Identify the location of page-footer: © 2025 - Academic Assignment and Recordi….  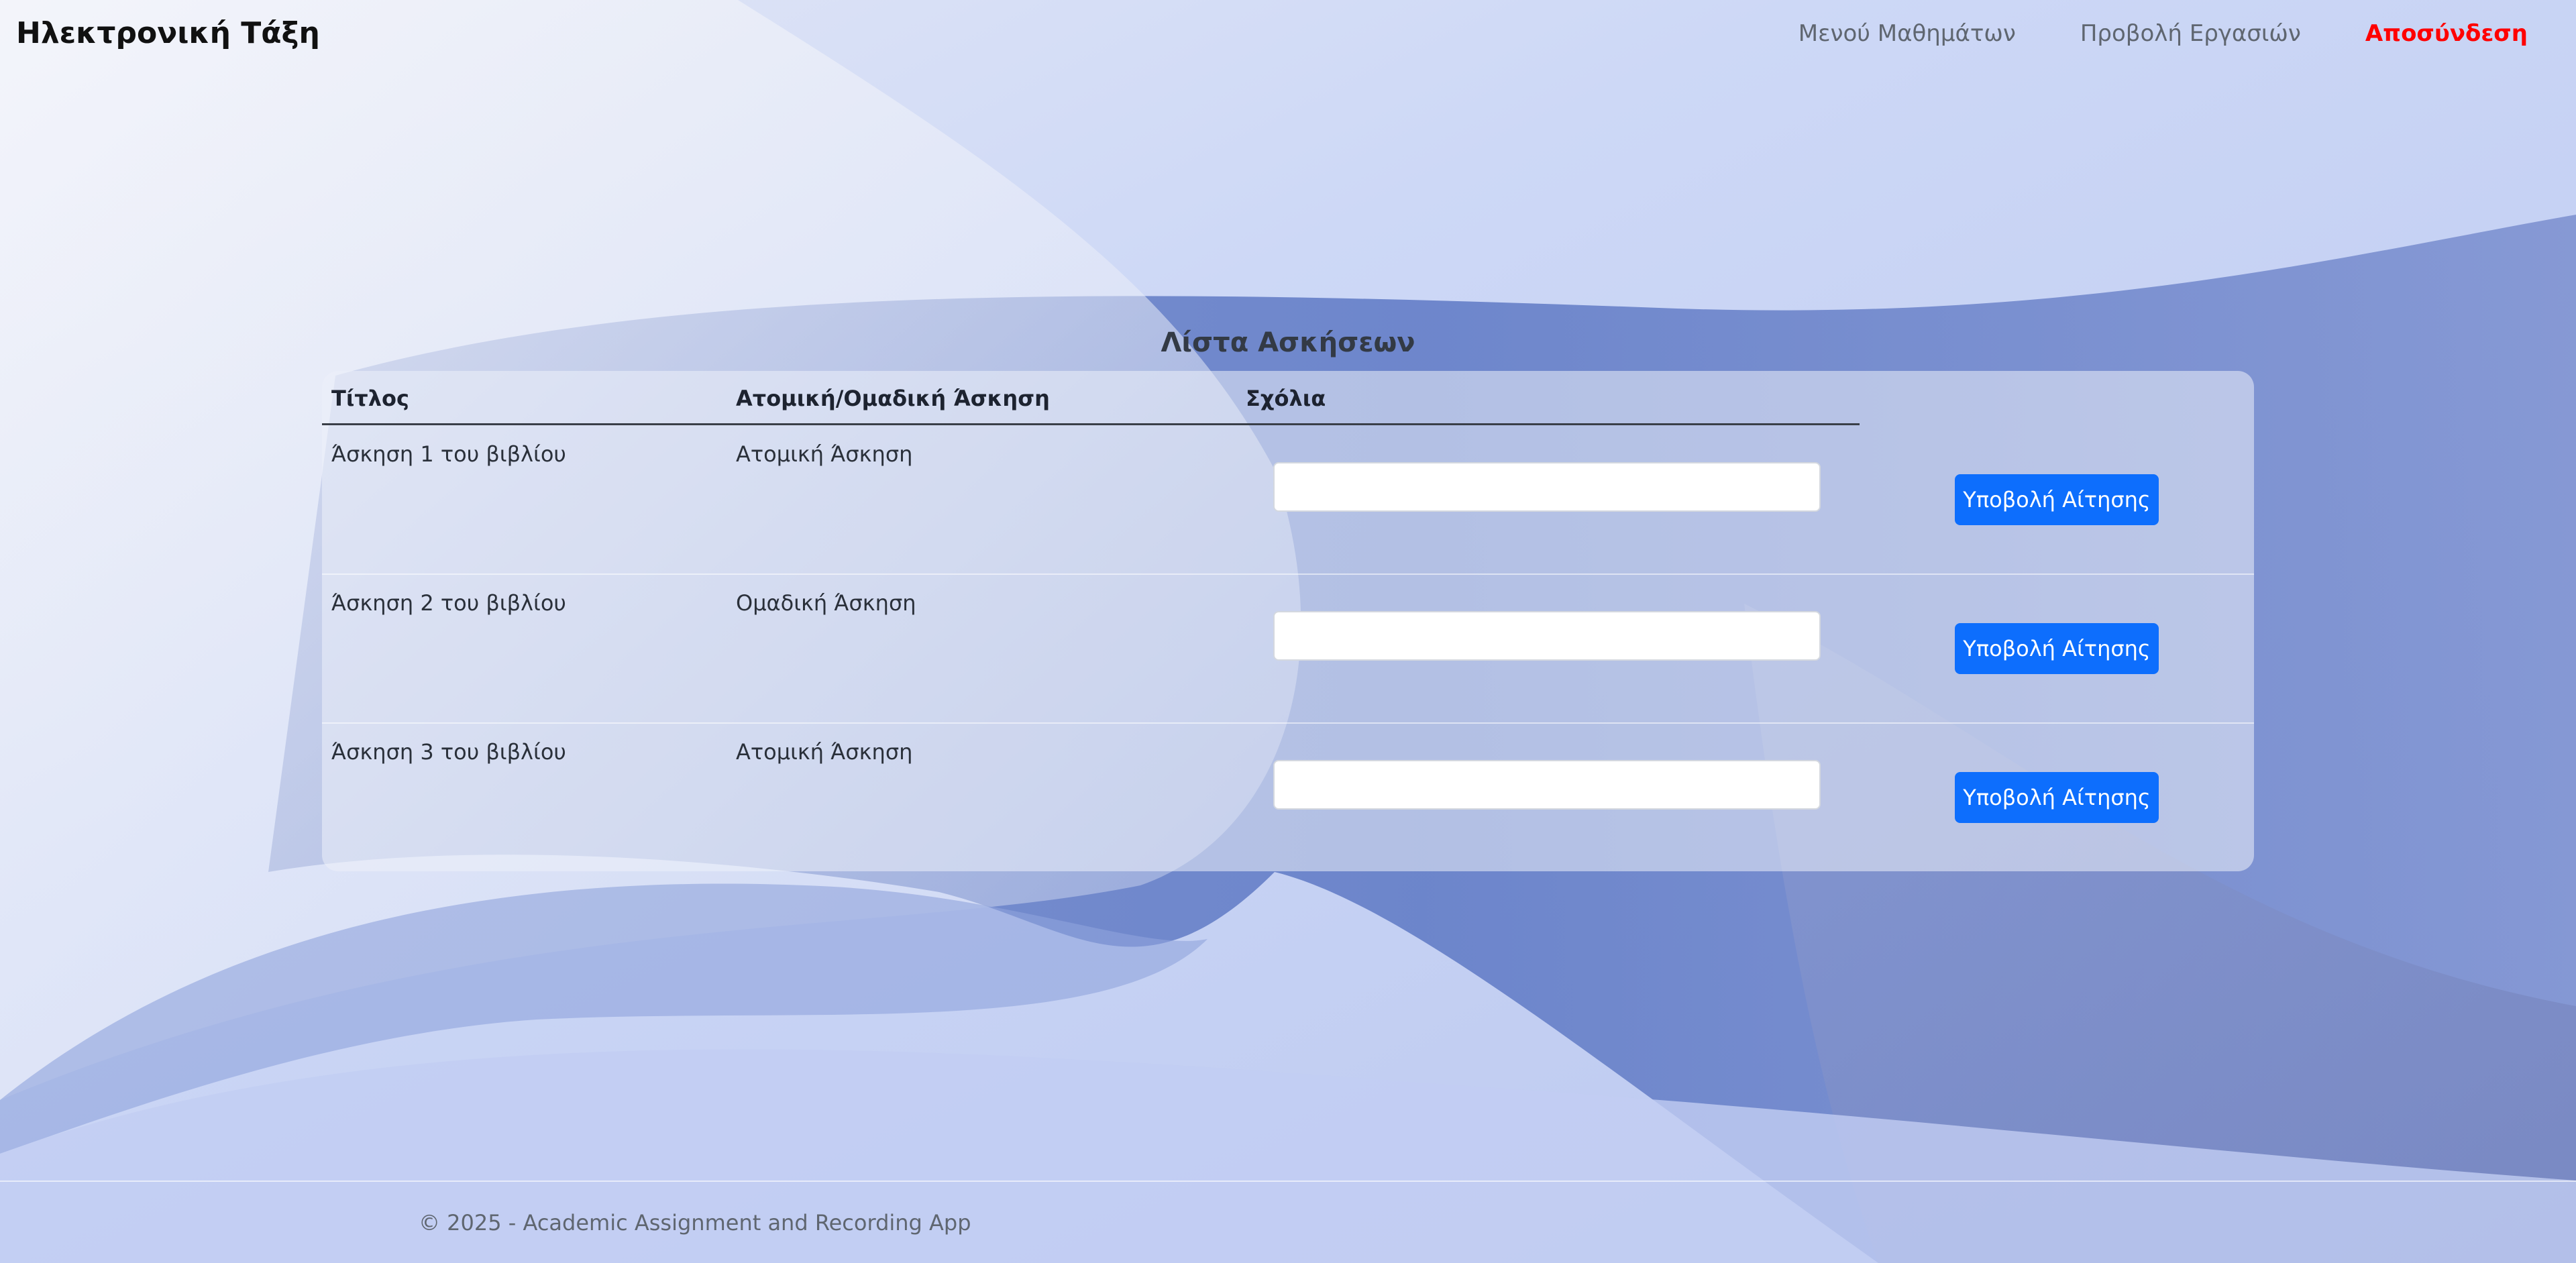
(1288, 1221).